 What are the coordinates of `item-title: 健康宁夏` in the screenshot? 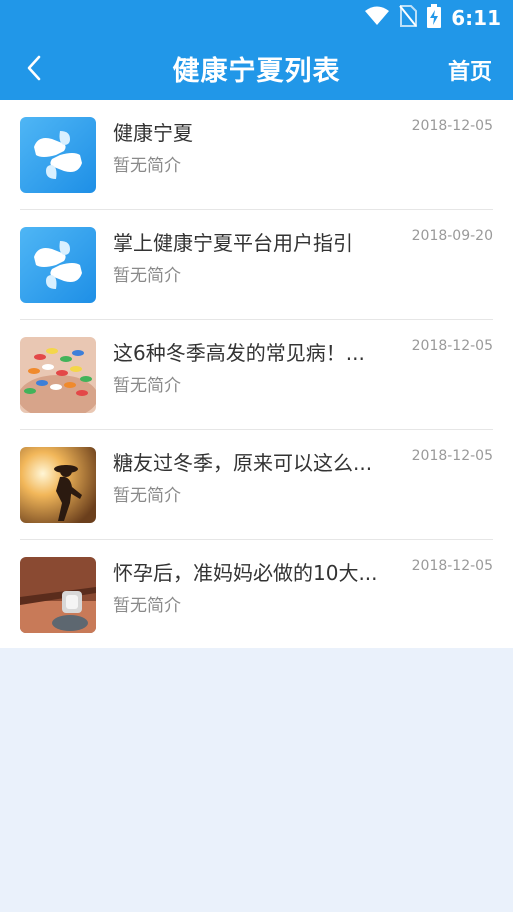 It's located at (153, 133).